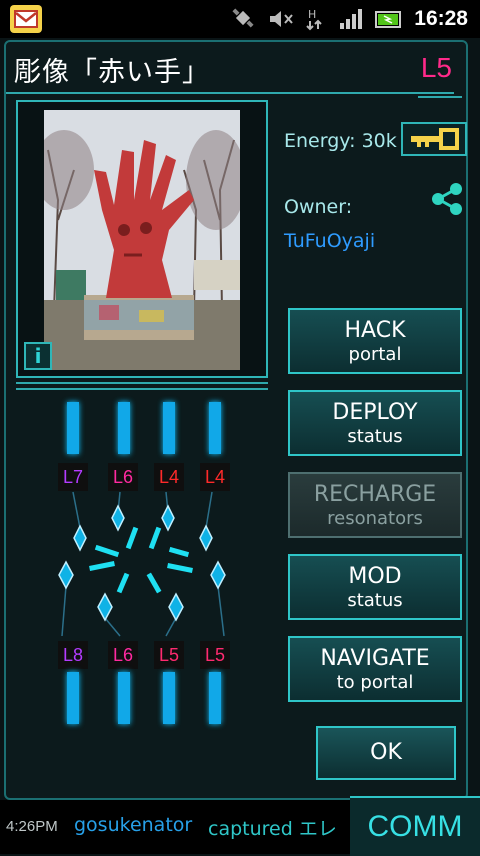  What do you see at coordinates (375, 576) in the screenshot?
I see `mod-label: MOD` at bounding box center [375, 576].